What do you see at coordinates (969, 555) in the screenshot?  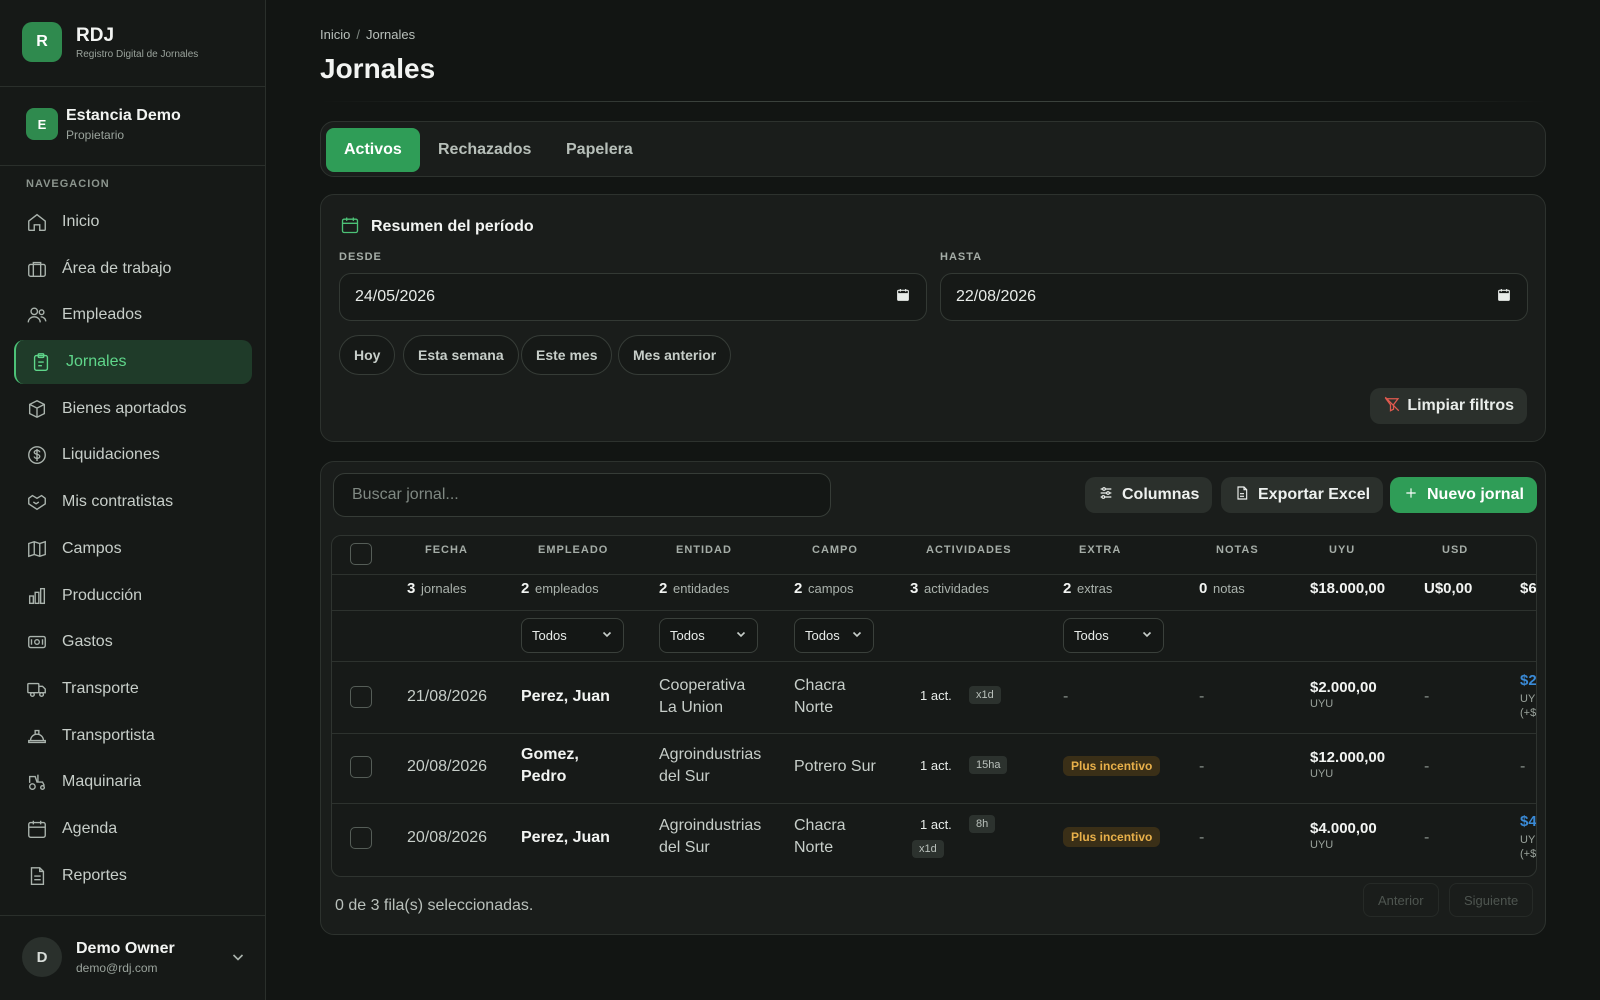 I see `column-header-actividades: ACTIVIDADES` at bounding box center [969, 555].